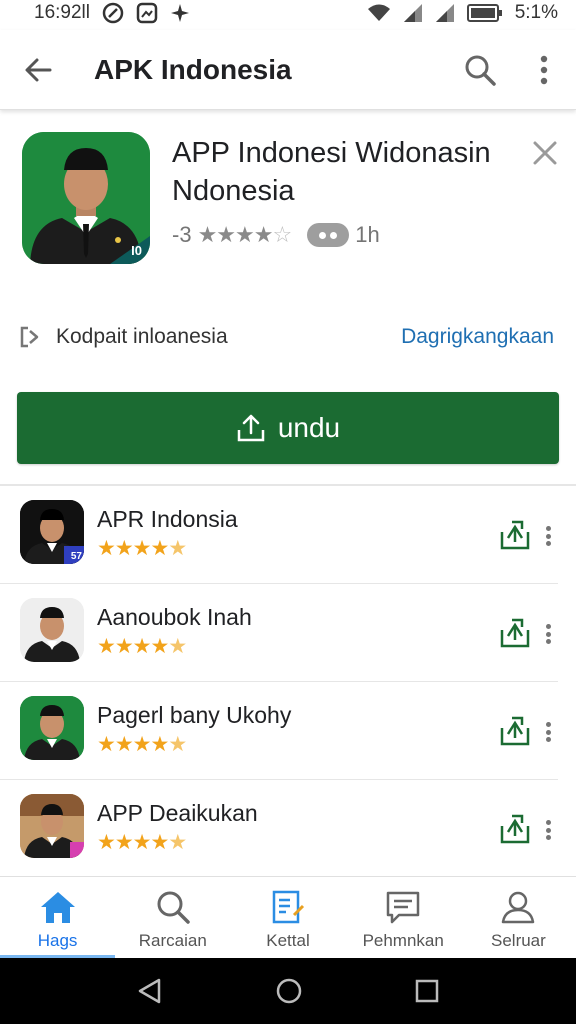 The width and height of the screenshot is (576, 1024). What do you see at coordinates (328, 235) in the screenshot?
I see `age-rating-badge` at bounding box center [328, 235].